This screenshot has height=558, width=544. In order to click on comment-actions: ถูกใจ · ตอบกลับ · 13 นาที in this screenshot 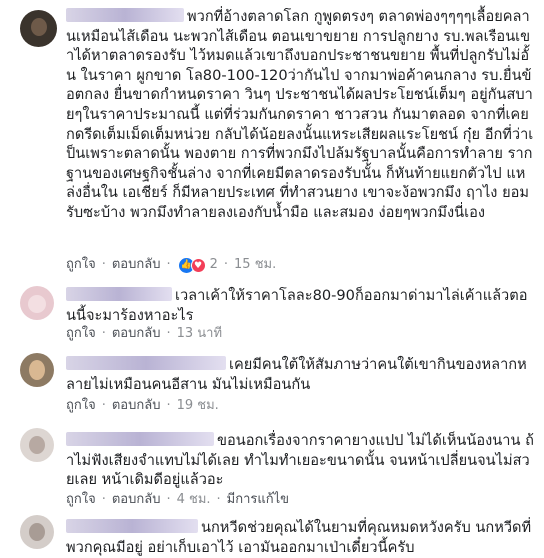, I will do `click(144, 333)`.